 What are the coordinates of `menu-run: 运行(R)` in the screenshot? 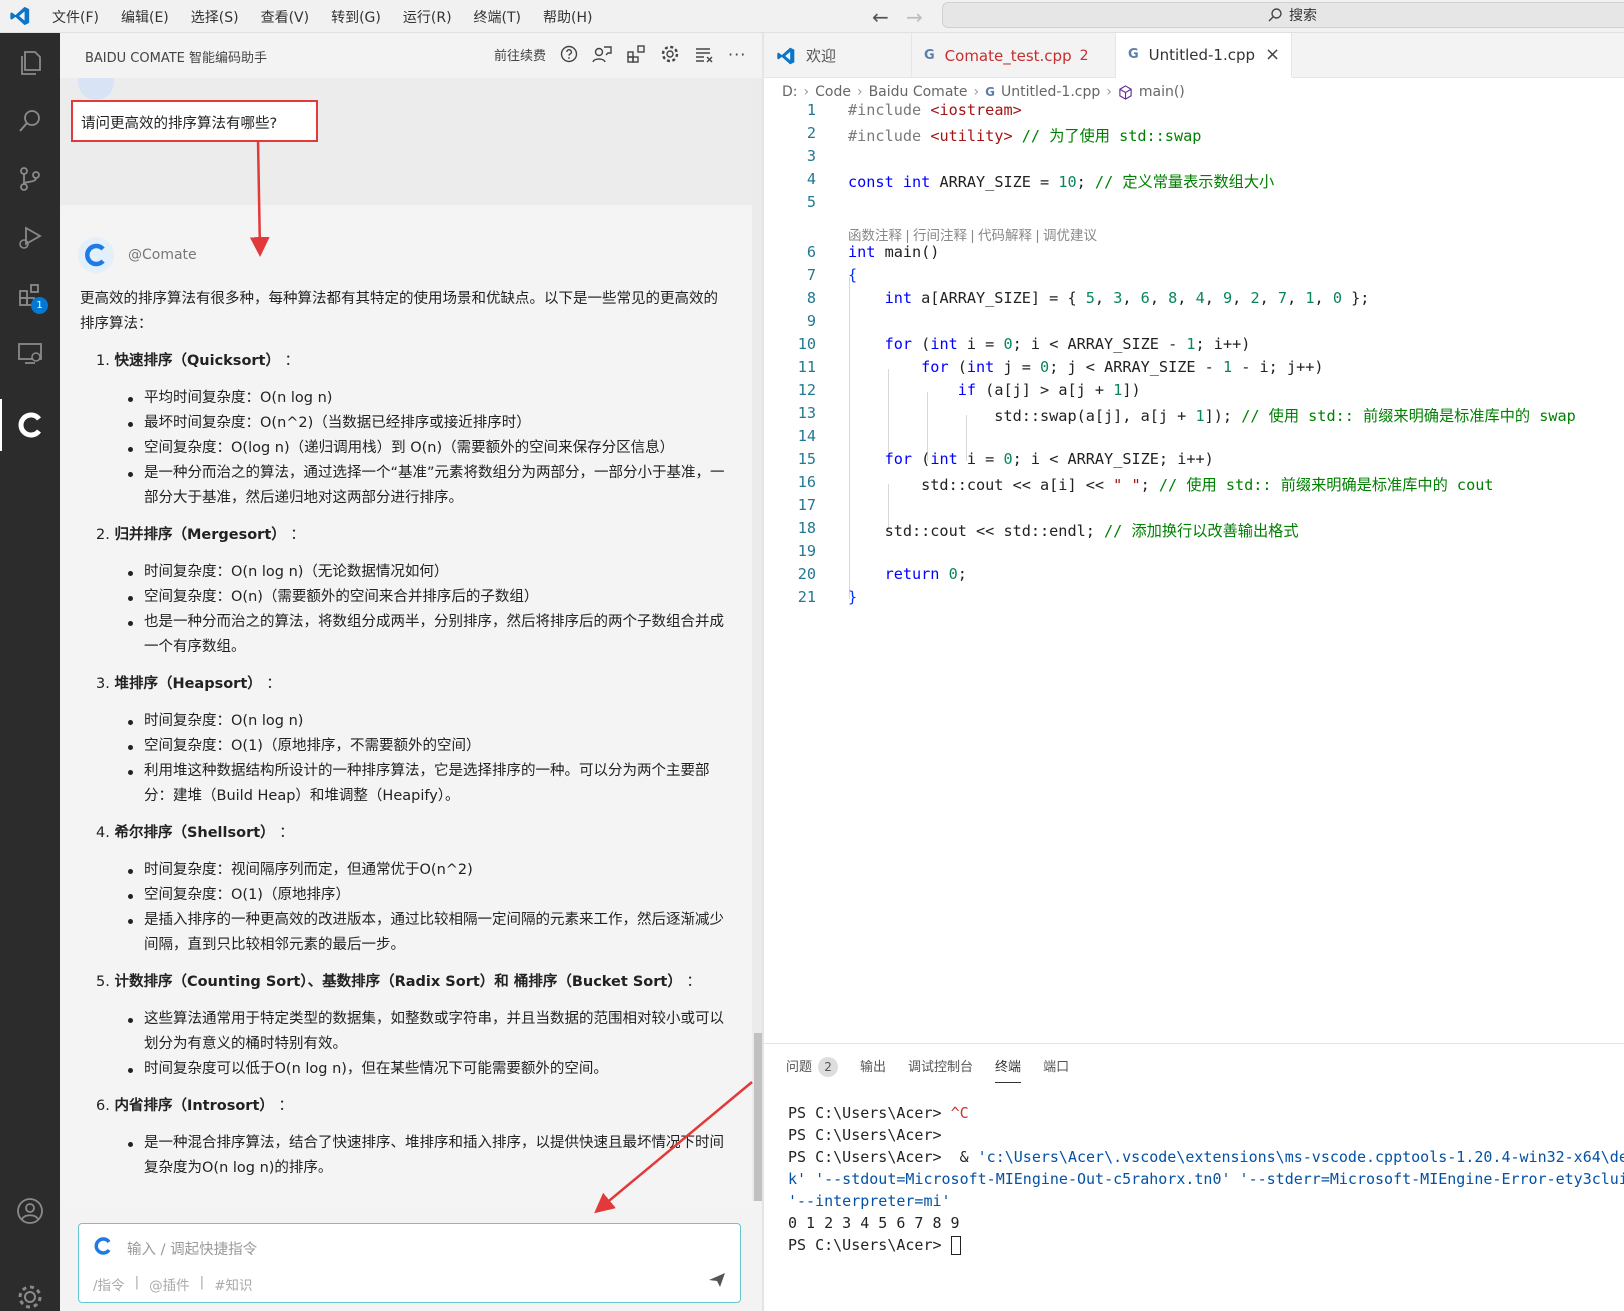 It's located at (427, 17).